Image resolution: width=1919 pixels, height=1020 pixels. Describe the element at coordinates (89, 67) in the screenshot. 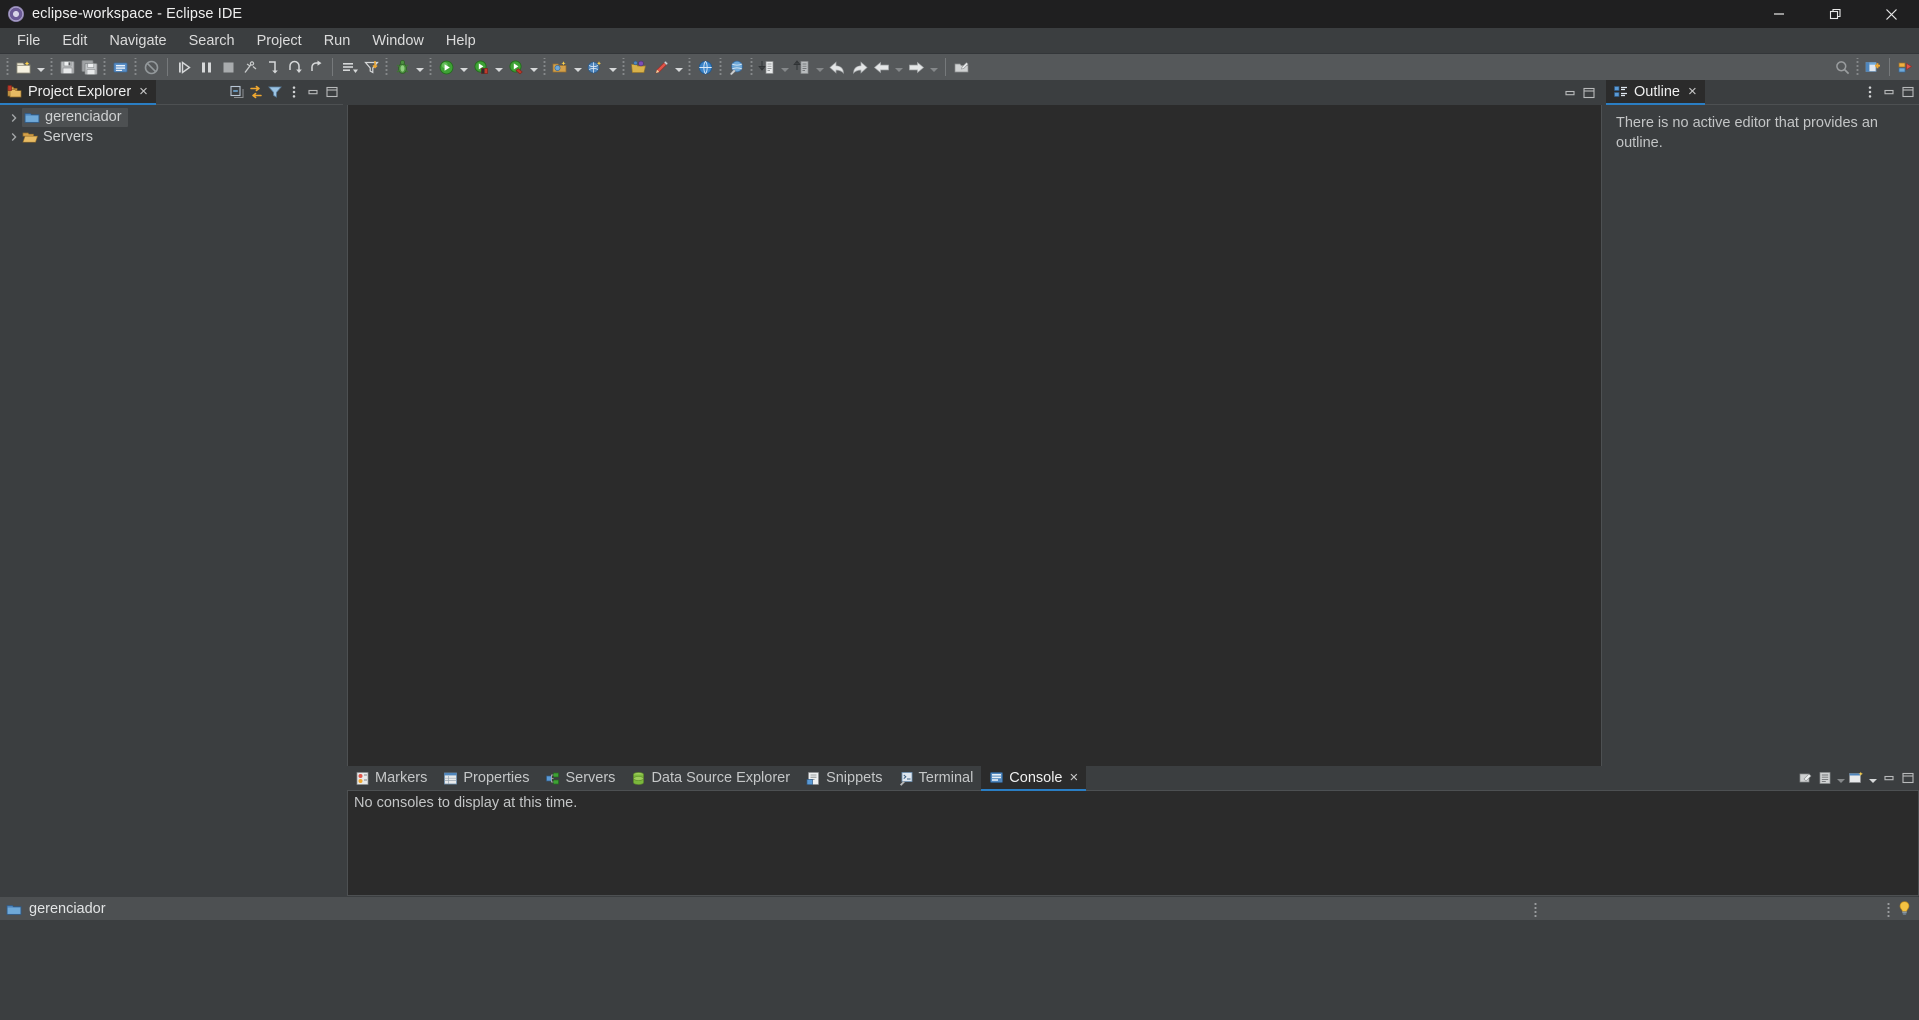

I see `save-all-icon` at that location.